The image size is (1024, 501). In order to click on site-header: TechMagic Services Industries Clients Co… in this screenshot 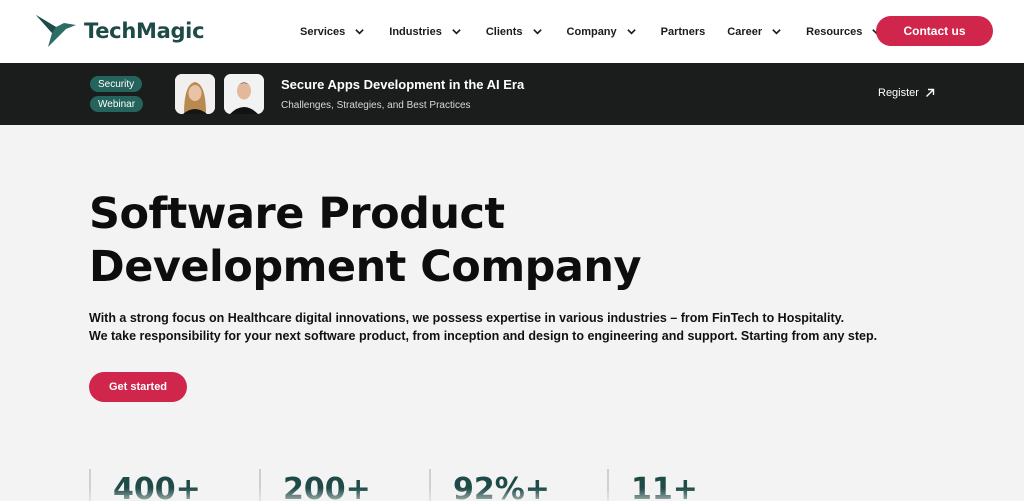, I will do `click(512, 31)`.